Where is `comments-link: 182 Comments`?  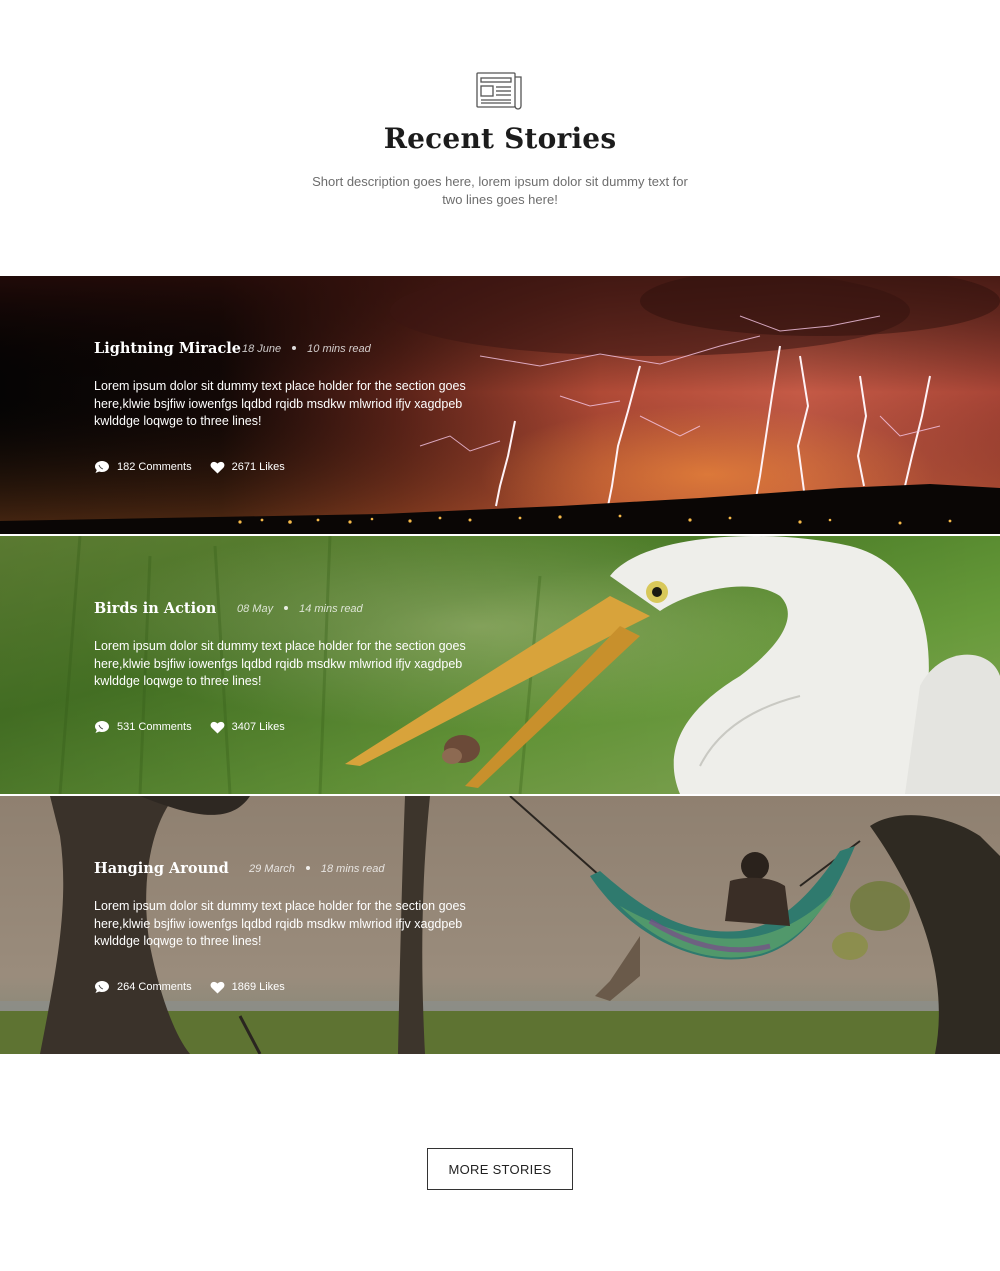
comments-link: 182 Comments is located at coordinates (143, 467).